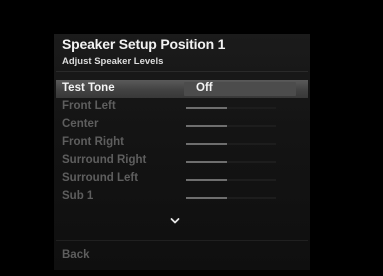  What do you see at coordinates (182, 89) in the screenshot?
I see `menu-item-test-tone: Test Tone Off` at bounding box center [182, 89].